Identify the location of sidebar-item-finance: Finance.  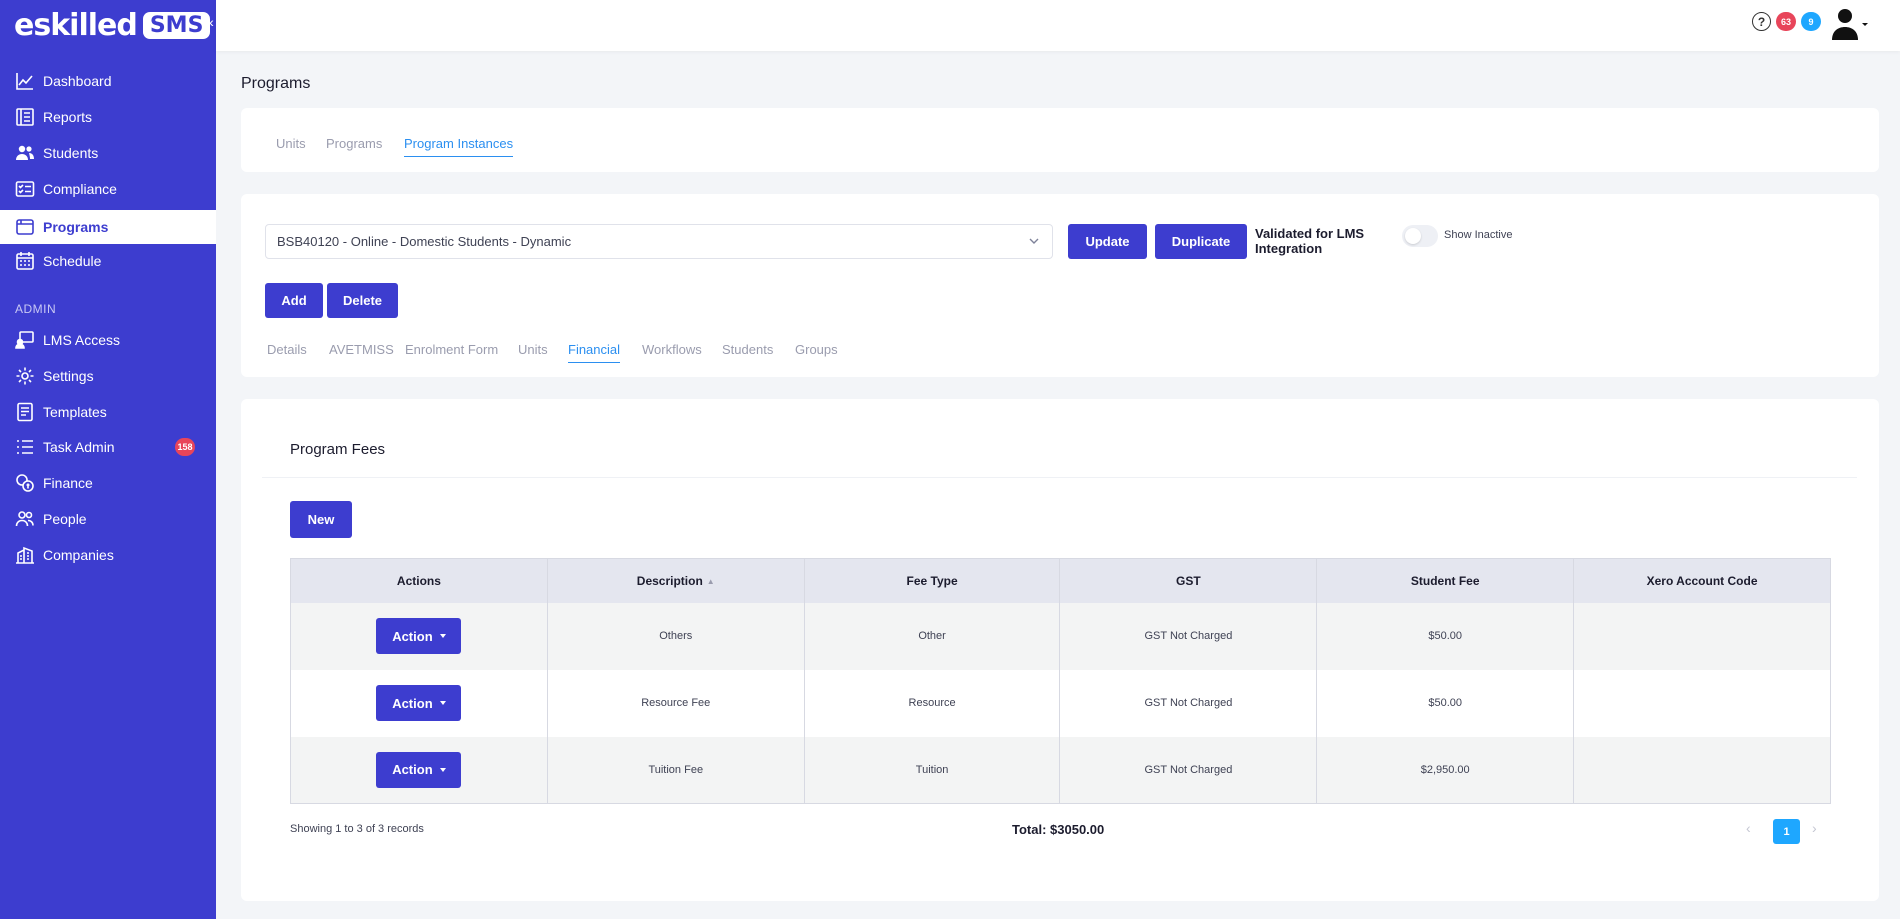
(108, 483).